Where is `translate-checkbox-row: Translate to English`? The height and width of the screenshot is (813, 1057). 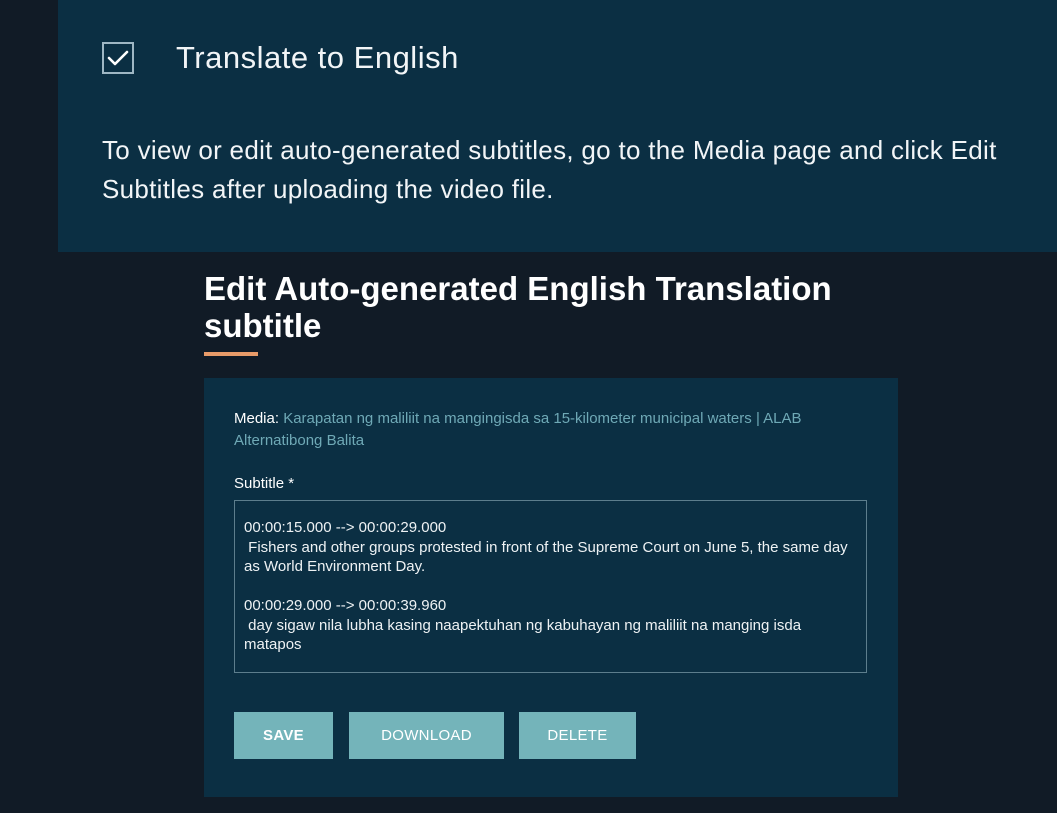 translate-checkbox-row: Translate to English is located at coordinates (280, 58).